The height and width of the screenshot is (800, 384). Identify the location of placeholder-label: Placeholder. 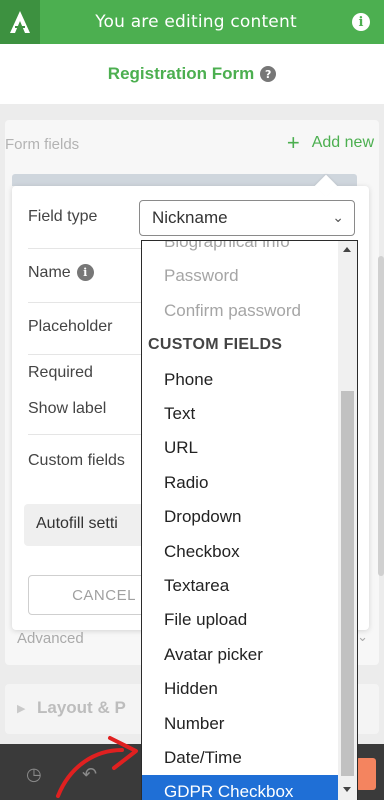
(70, 326).